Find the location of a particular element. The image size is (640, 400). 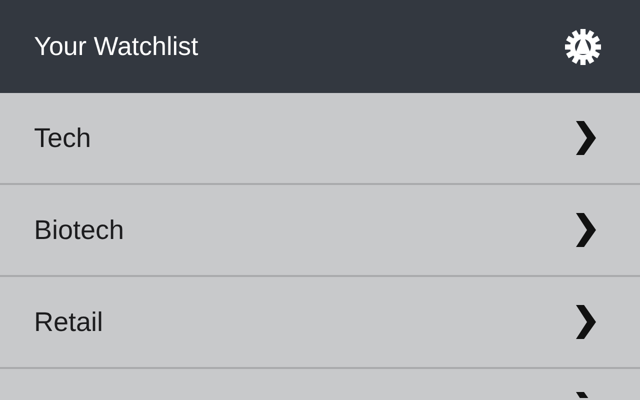

settings-icon is located at coordinates (583, 47).